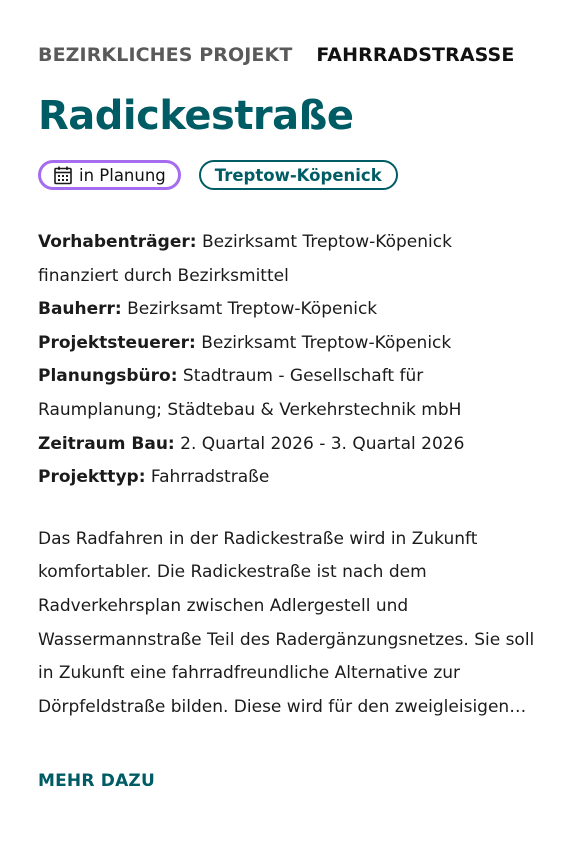  I want to click on project-title: Radickestraße, so click(196, 116).